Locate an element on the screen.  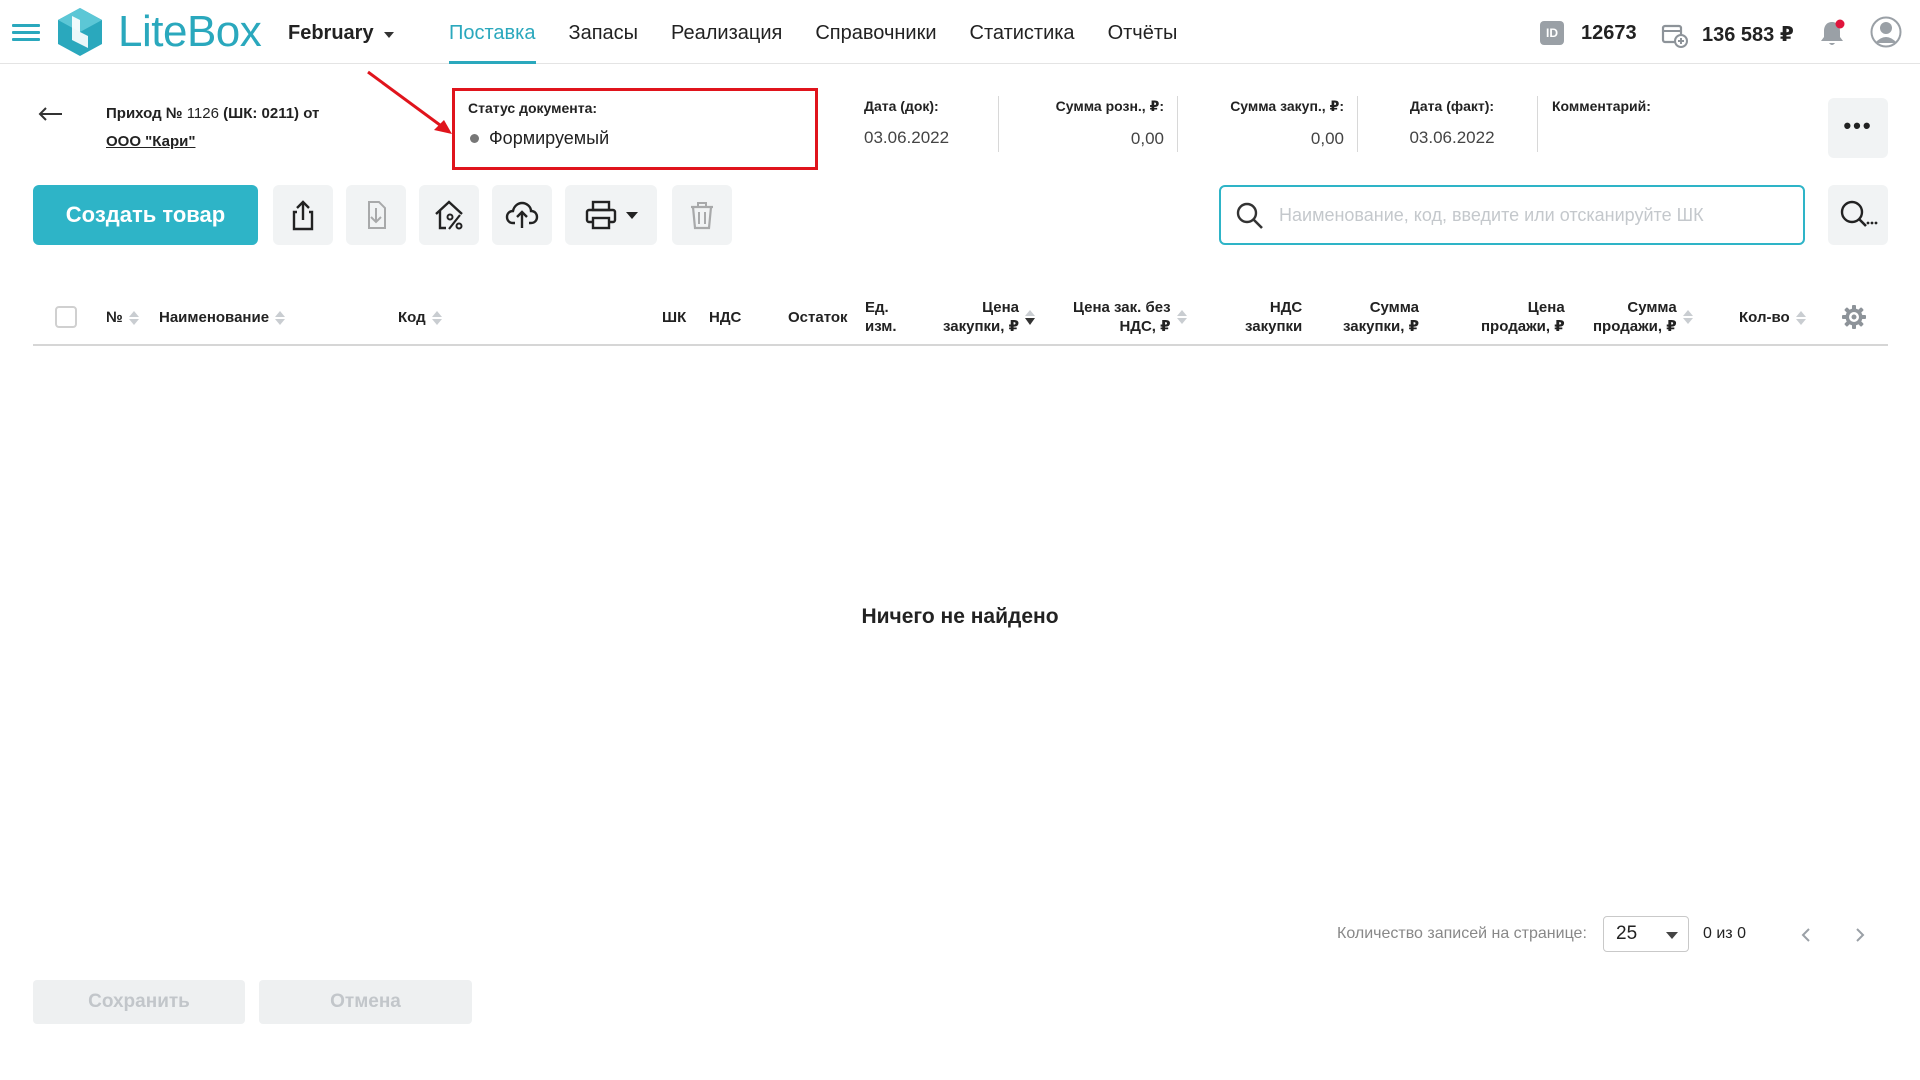
date-fact-value: 03.06.2022 is located at coordinates (1452, 137).